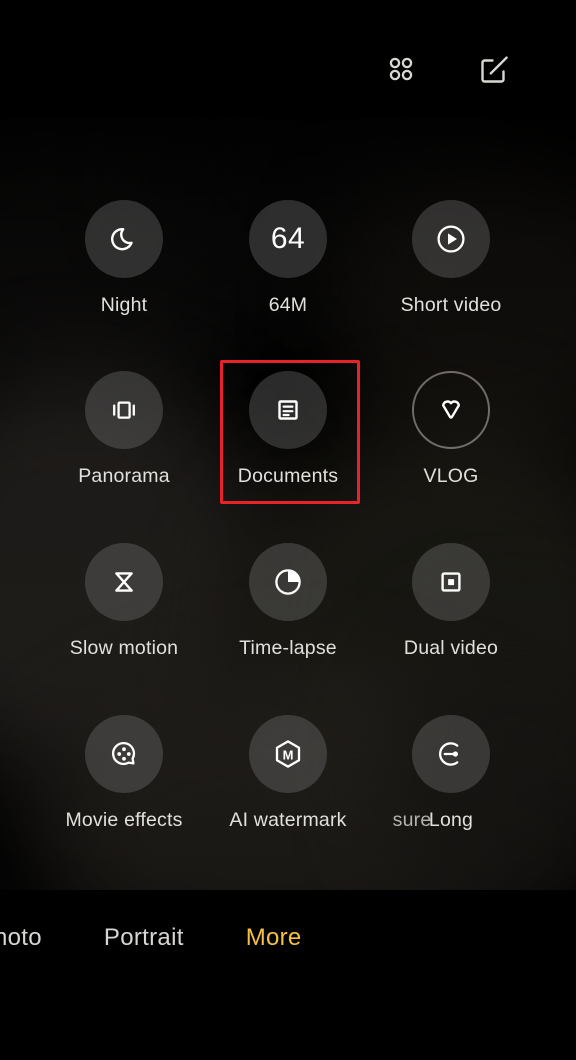 This screenshot has height=1060, width=576. Describe the element at coordinates (274, 938) in the screenshot. I see `mode-tab-more: More` at that location.